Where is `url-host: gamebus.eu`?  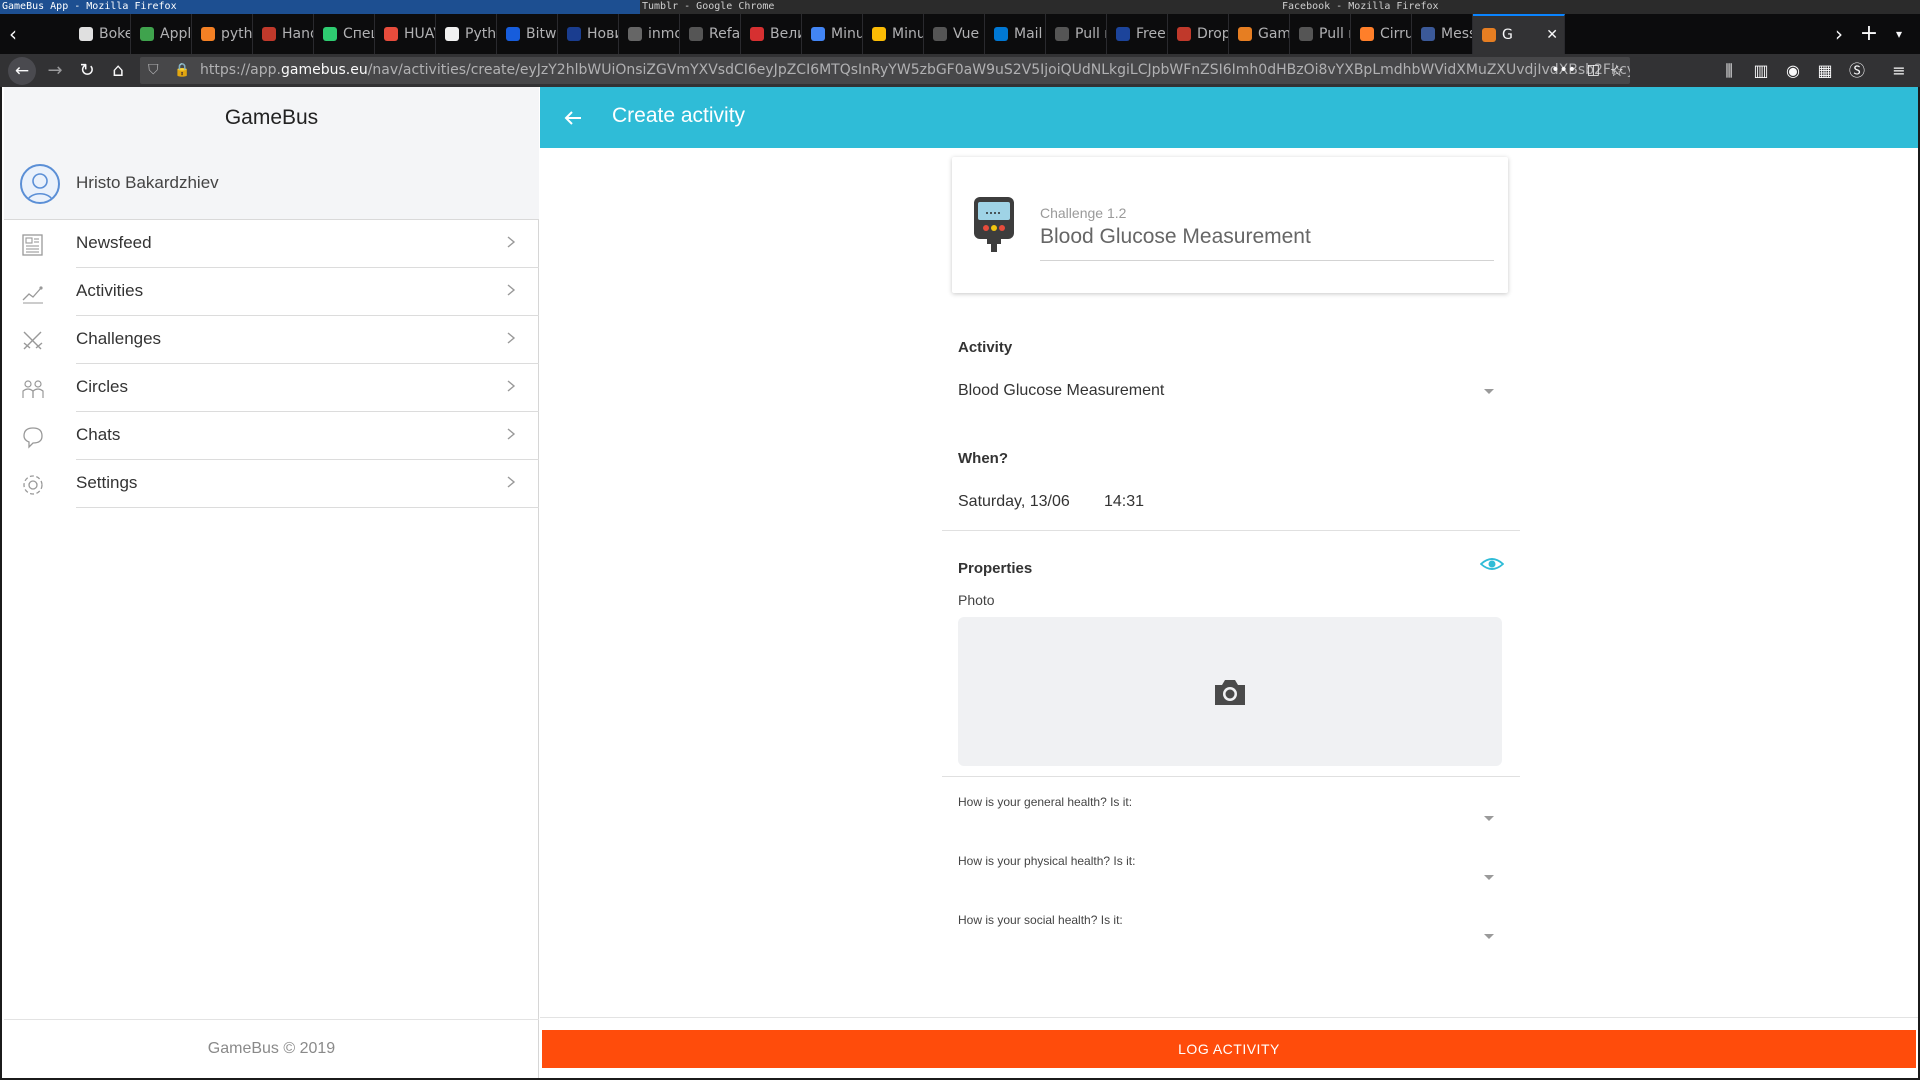 url-host: gamebus.eu is located at coordinates (324, 70).